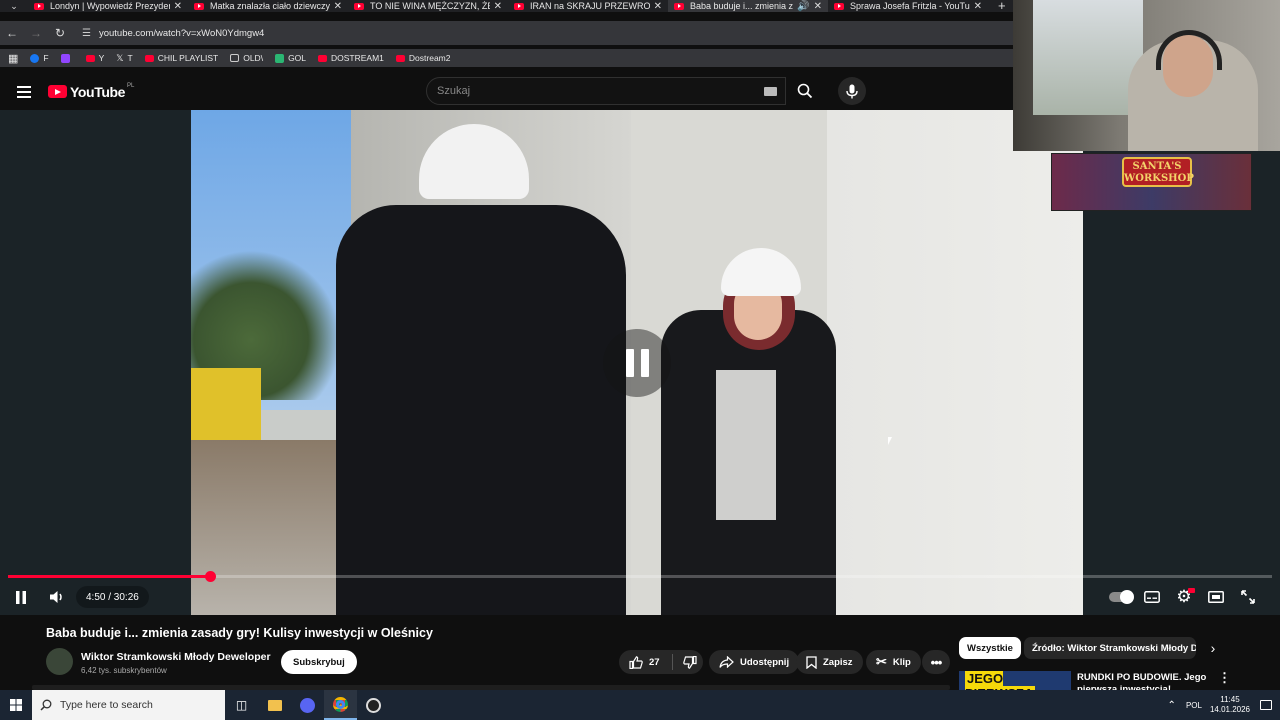  What do you see at coordinates (1189, 50) in the screenshot?
I see `headphones-icon` at bounding box center [1189, 50].